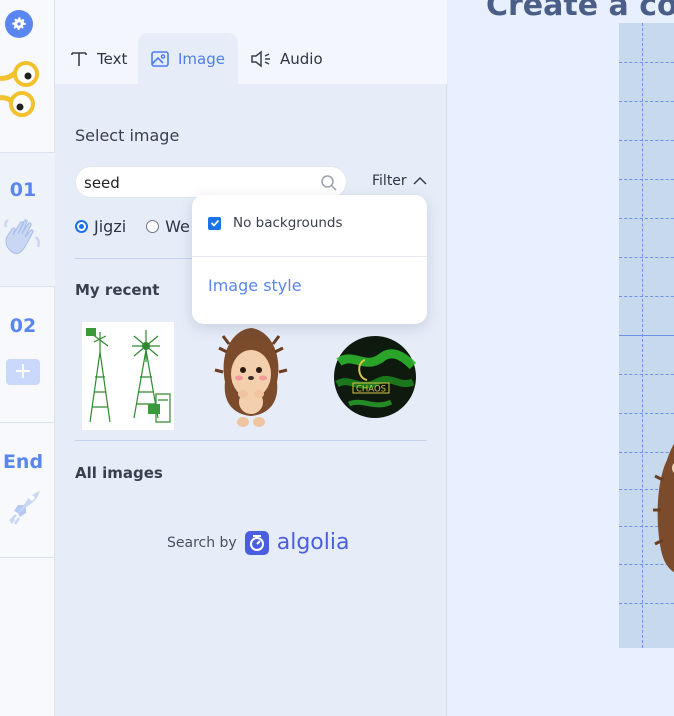 The width and height of the screenshot is (674, 716). I want to click on hand-wave-icon, so click(22, 237).